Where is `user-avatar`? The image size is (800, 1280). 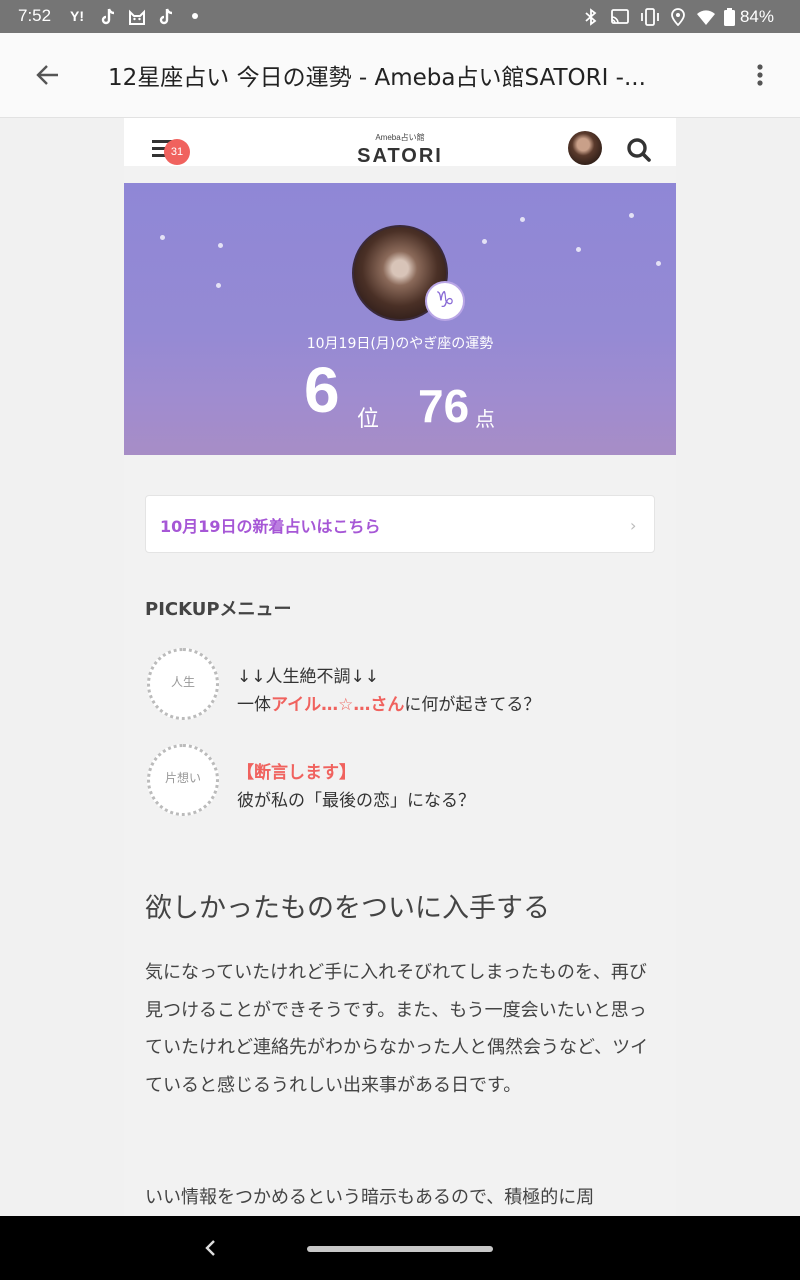 user-avatar is located at coordinates (585, 148).